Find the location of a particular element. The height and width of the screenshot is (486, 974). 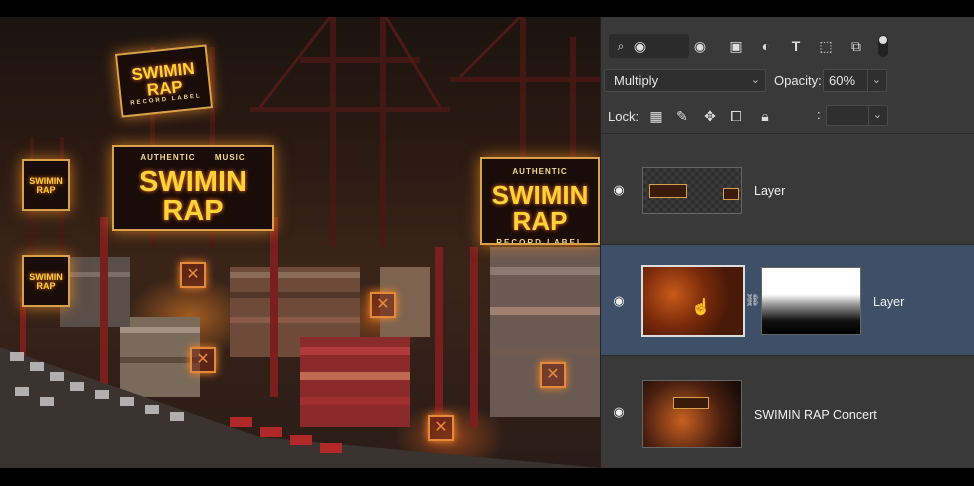

shape-icon: ⬚ is located at coordinates (826, 46).